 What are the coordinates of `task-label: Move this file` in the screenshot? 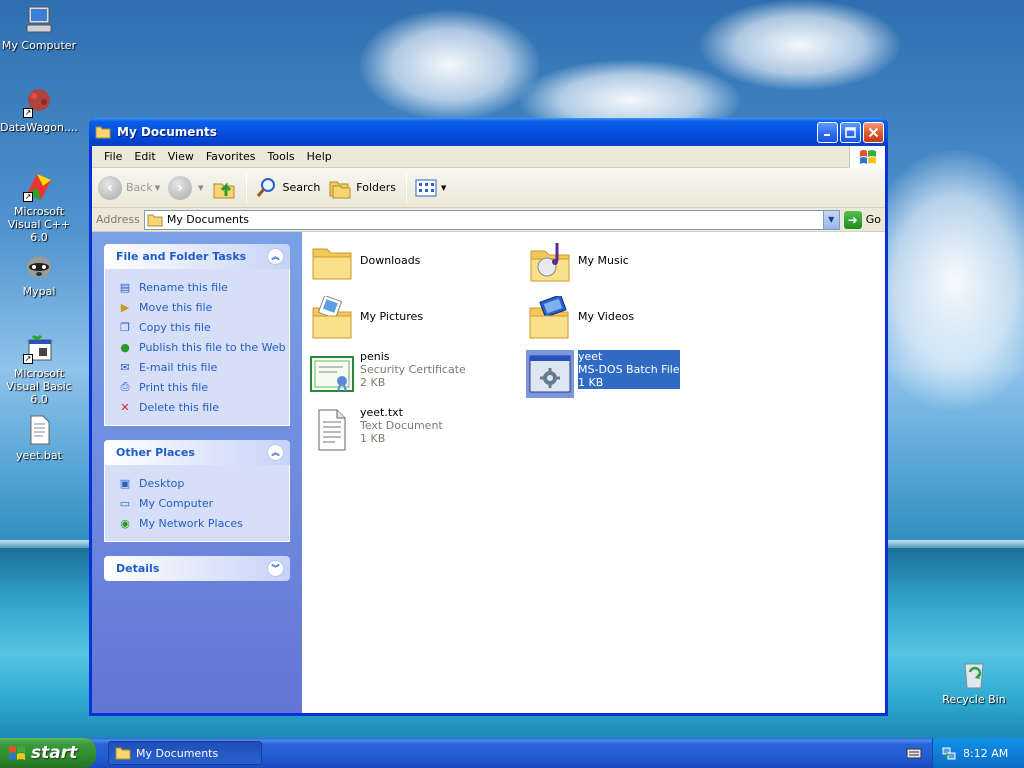 It's located at (176, 307).